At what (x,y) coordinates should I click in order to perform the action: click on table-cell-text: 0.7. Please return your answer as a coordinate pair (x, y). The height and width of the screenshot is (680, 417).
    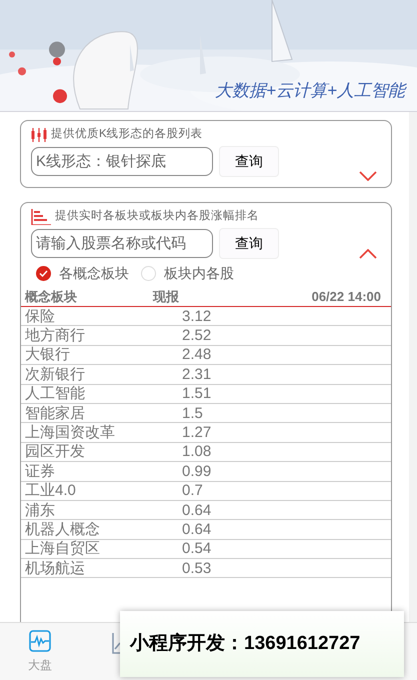
    Looking at the image, I should click on (193, 490).